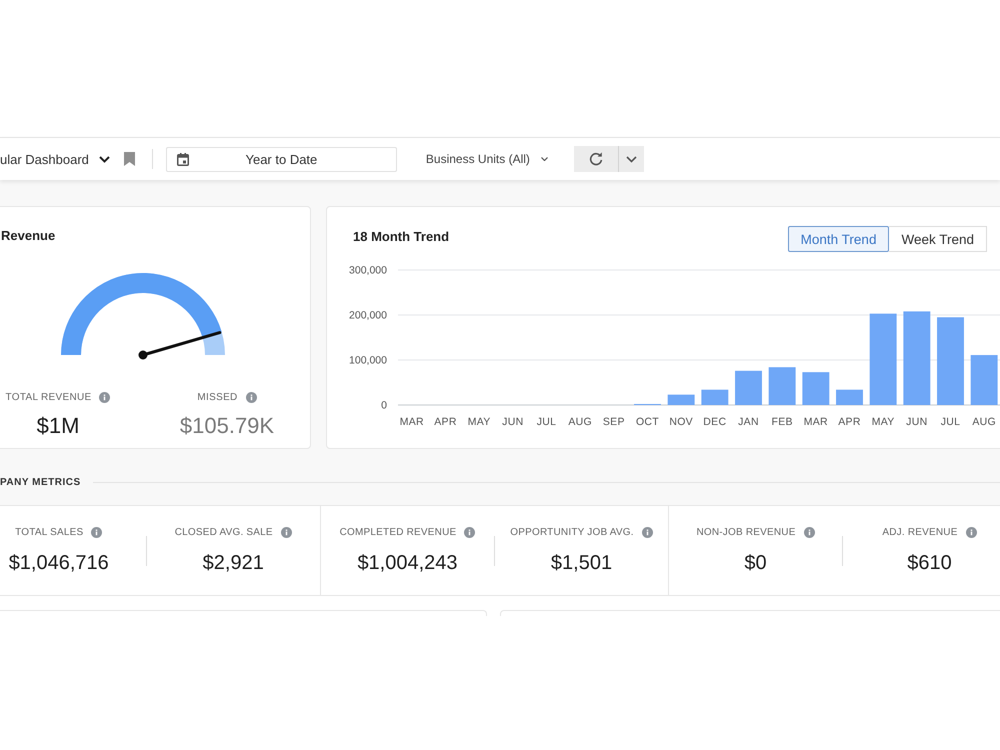 This screenshot has width=1000, height=750. What do you see at coordinates (572, 532) in the screenshot?
I see `metric-label: OPPORTUNITY JOB AVG.` at bounding box center [572, 532].